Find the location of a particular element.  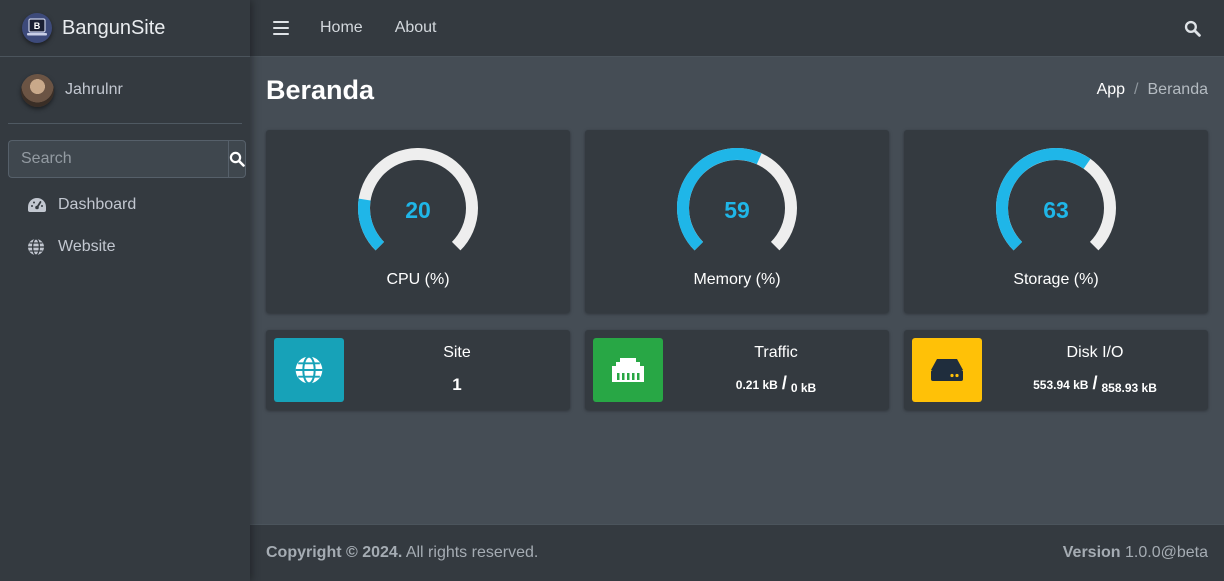

footer-version-value: 1.0.0@beta is located at coordinates (1164, 552).